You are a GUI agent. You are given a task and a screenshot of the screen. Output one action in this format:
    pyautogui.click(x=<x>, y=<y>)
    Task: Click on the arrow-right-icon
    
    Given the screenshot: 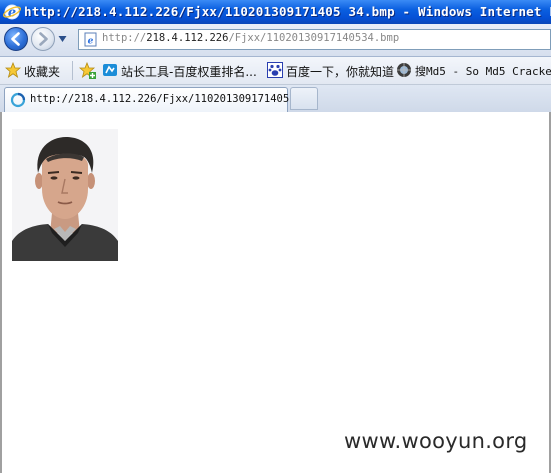 What is the action you would take?
    pyautogui.click(x=43, y=39)
    